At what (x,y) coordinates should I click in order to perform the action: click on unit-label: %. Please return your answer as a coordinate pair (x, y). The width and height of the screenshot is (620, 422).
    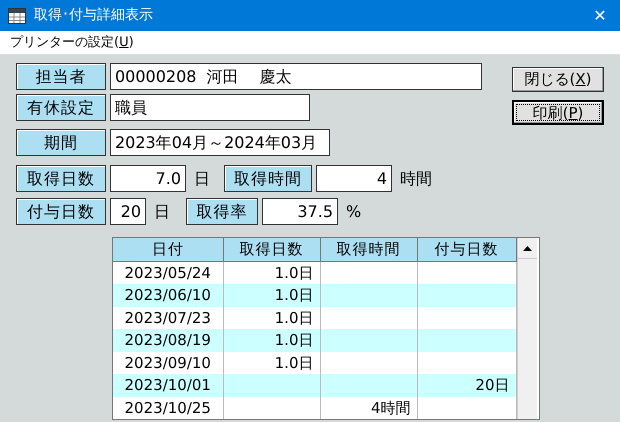
    Looking at the image, I should click on (354, 211).